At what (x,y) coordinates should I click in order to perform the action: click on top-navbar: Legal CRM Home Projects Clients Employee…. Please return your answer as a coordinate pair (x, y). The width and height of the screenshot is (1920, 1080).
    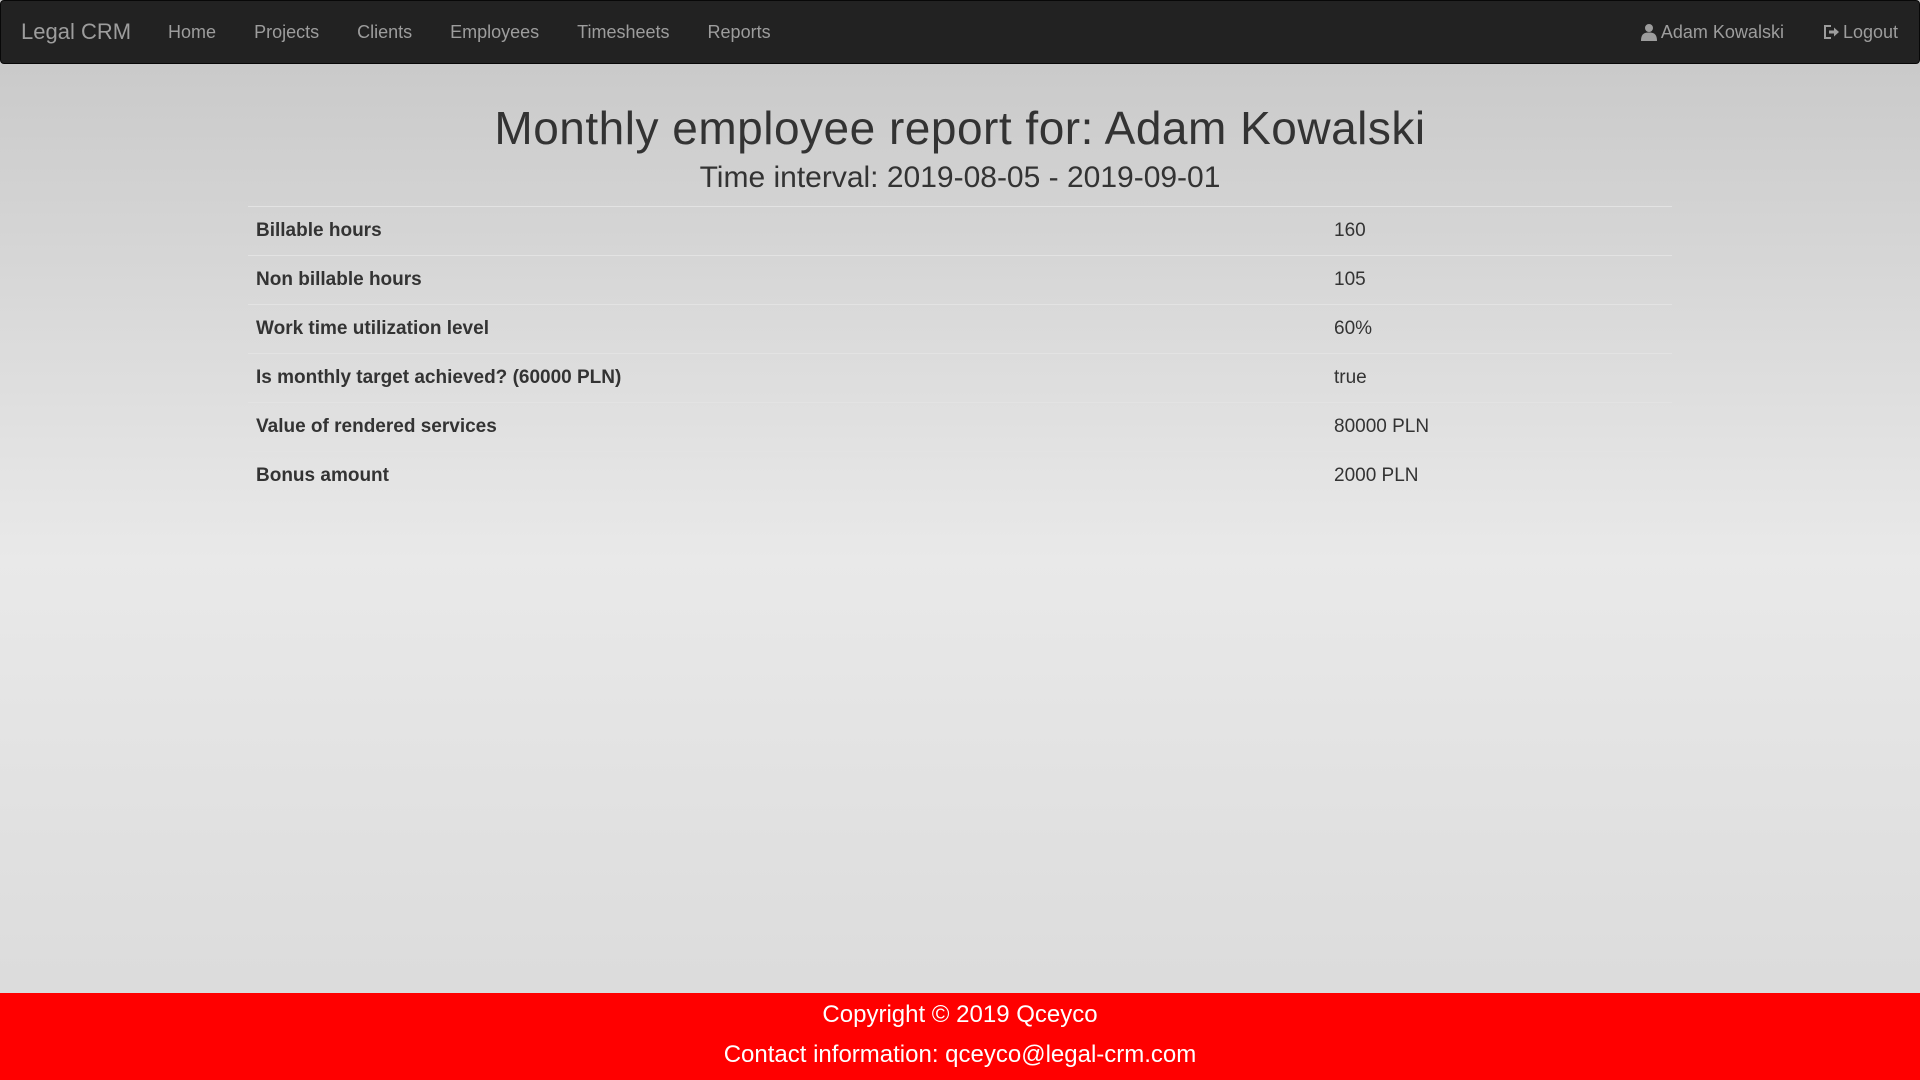
    Looking at the image, I should click on (960, 32).